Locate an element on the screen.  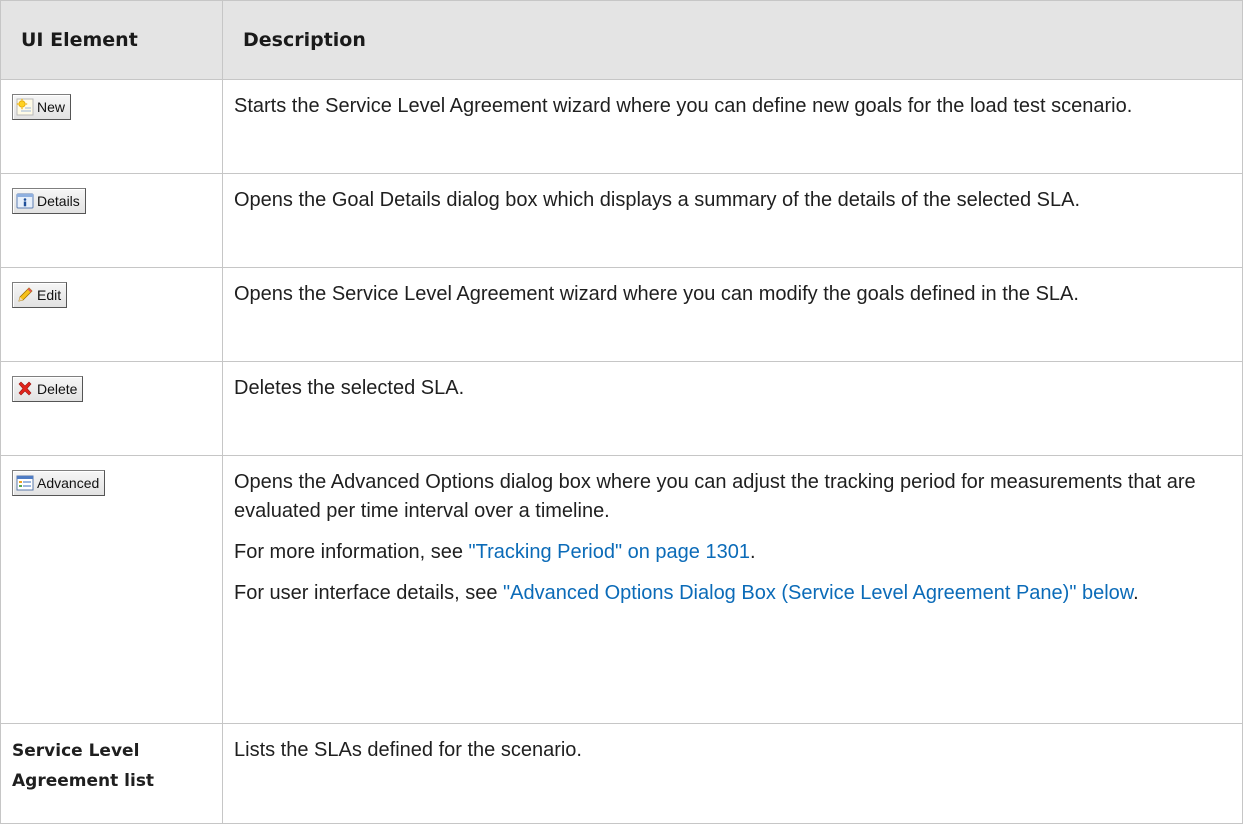
new-button: New is located at coordinates (42, 107).